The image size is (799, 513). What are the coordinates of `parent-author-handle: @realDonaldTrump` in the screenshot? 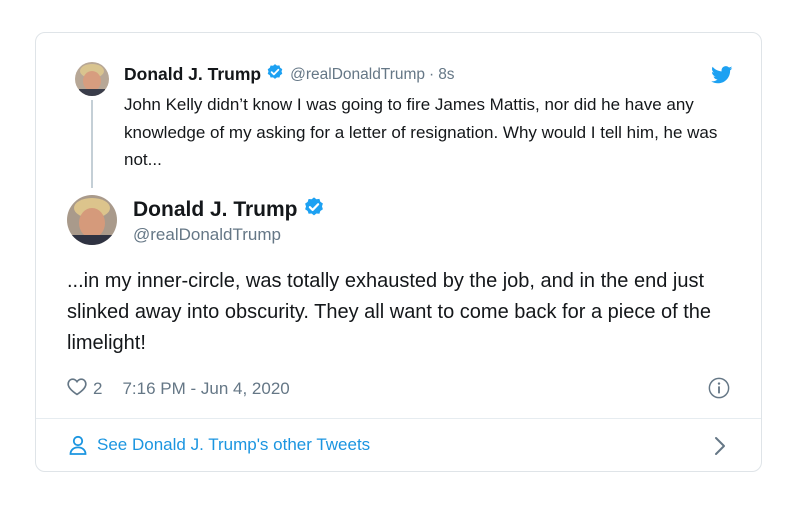 It's located at (357, 75).